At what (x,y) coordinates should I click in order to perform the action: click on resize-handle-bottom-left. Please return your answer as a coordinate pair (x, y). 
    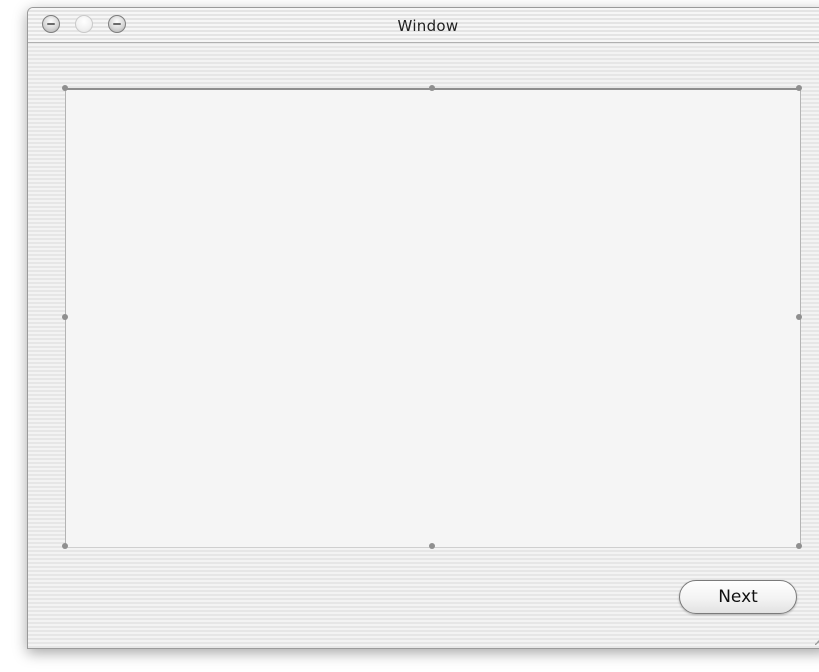
    Looking at the image, I should click on (65, 546).